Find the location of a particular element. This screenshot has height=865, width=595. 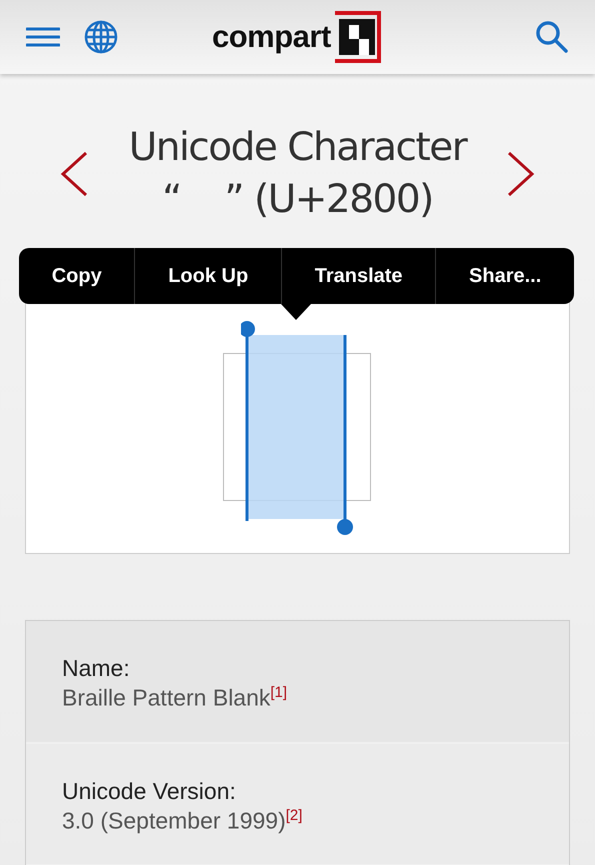

logo-text: compart is located at coordinates (271, 37).